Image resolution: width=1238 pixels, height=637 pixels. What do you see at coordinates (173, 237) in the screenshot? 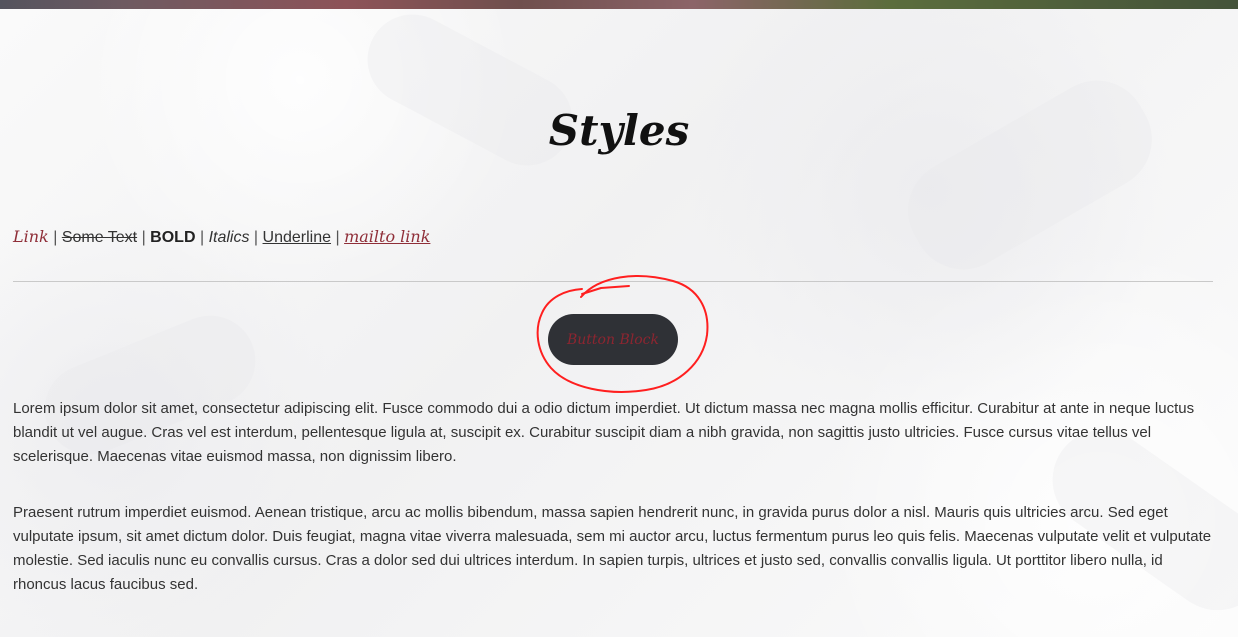
I see `bold-text: BOLD` at bounding box center [173, 237].